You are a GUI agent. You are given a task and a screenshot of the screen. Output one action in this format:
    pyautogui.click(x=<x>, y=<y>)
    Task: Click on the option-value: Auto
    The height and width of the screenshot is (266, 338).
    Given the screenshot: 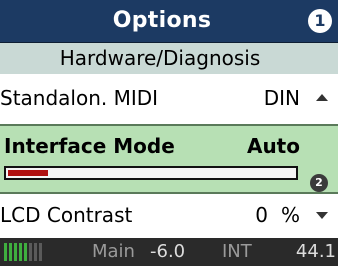 What is the action you would take?
    pyautogui.click(x=273, y=146)
    